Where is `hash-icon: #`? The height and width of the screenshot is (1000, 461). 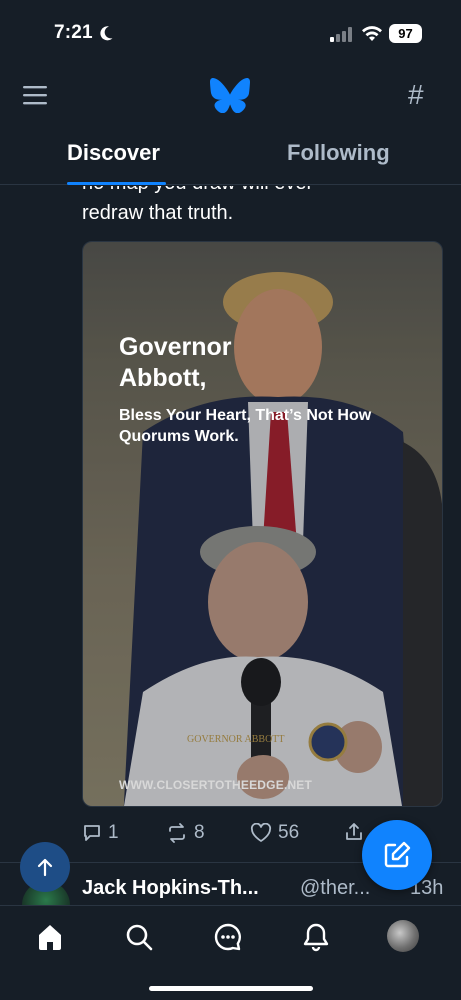
hash-icon: # is located at coordinates (416, 95).